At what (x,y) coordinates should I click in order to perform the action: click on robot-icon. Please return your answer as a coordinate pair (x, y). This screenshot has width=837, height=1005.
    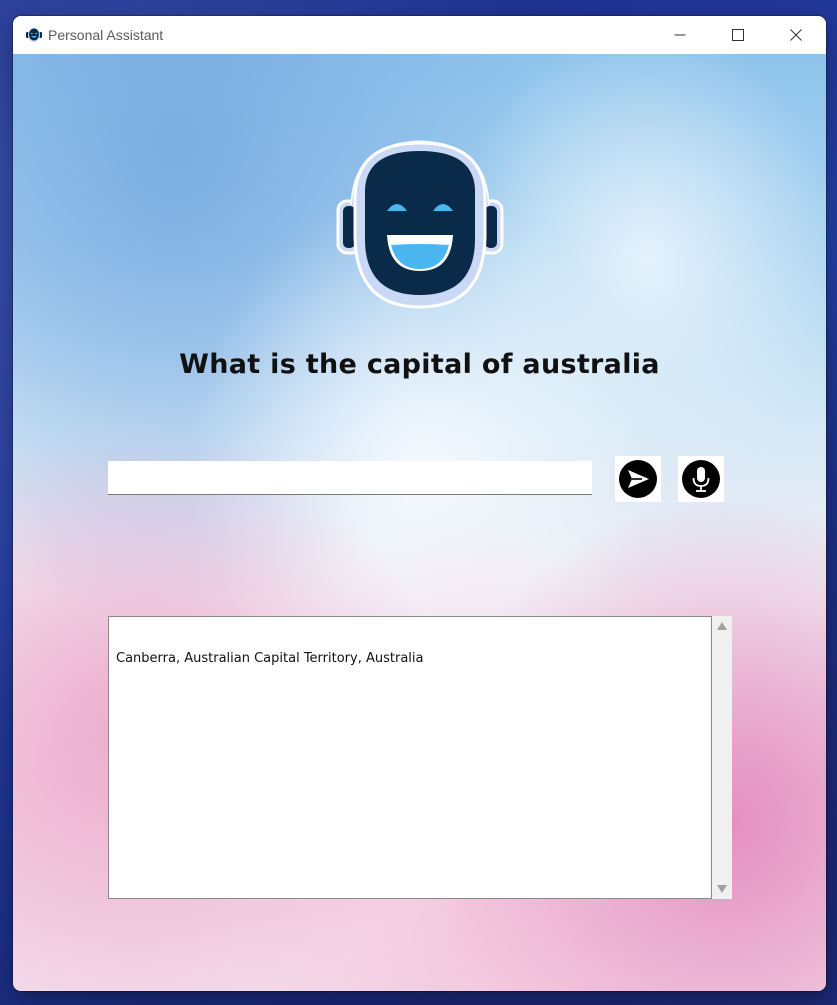
    Looking at the image, I should click on (34, 35).